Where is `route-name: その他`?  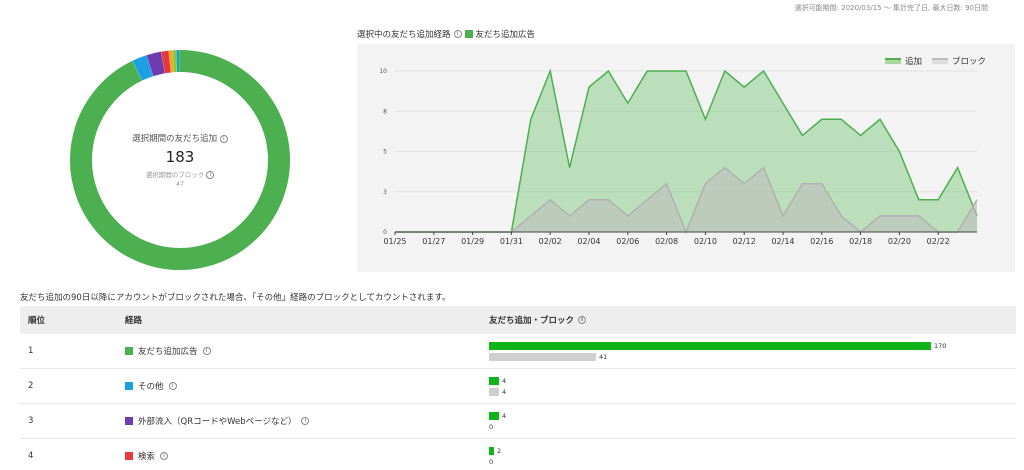
route-name: その他 is located at coordinates (151, 387).